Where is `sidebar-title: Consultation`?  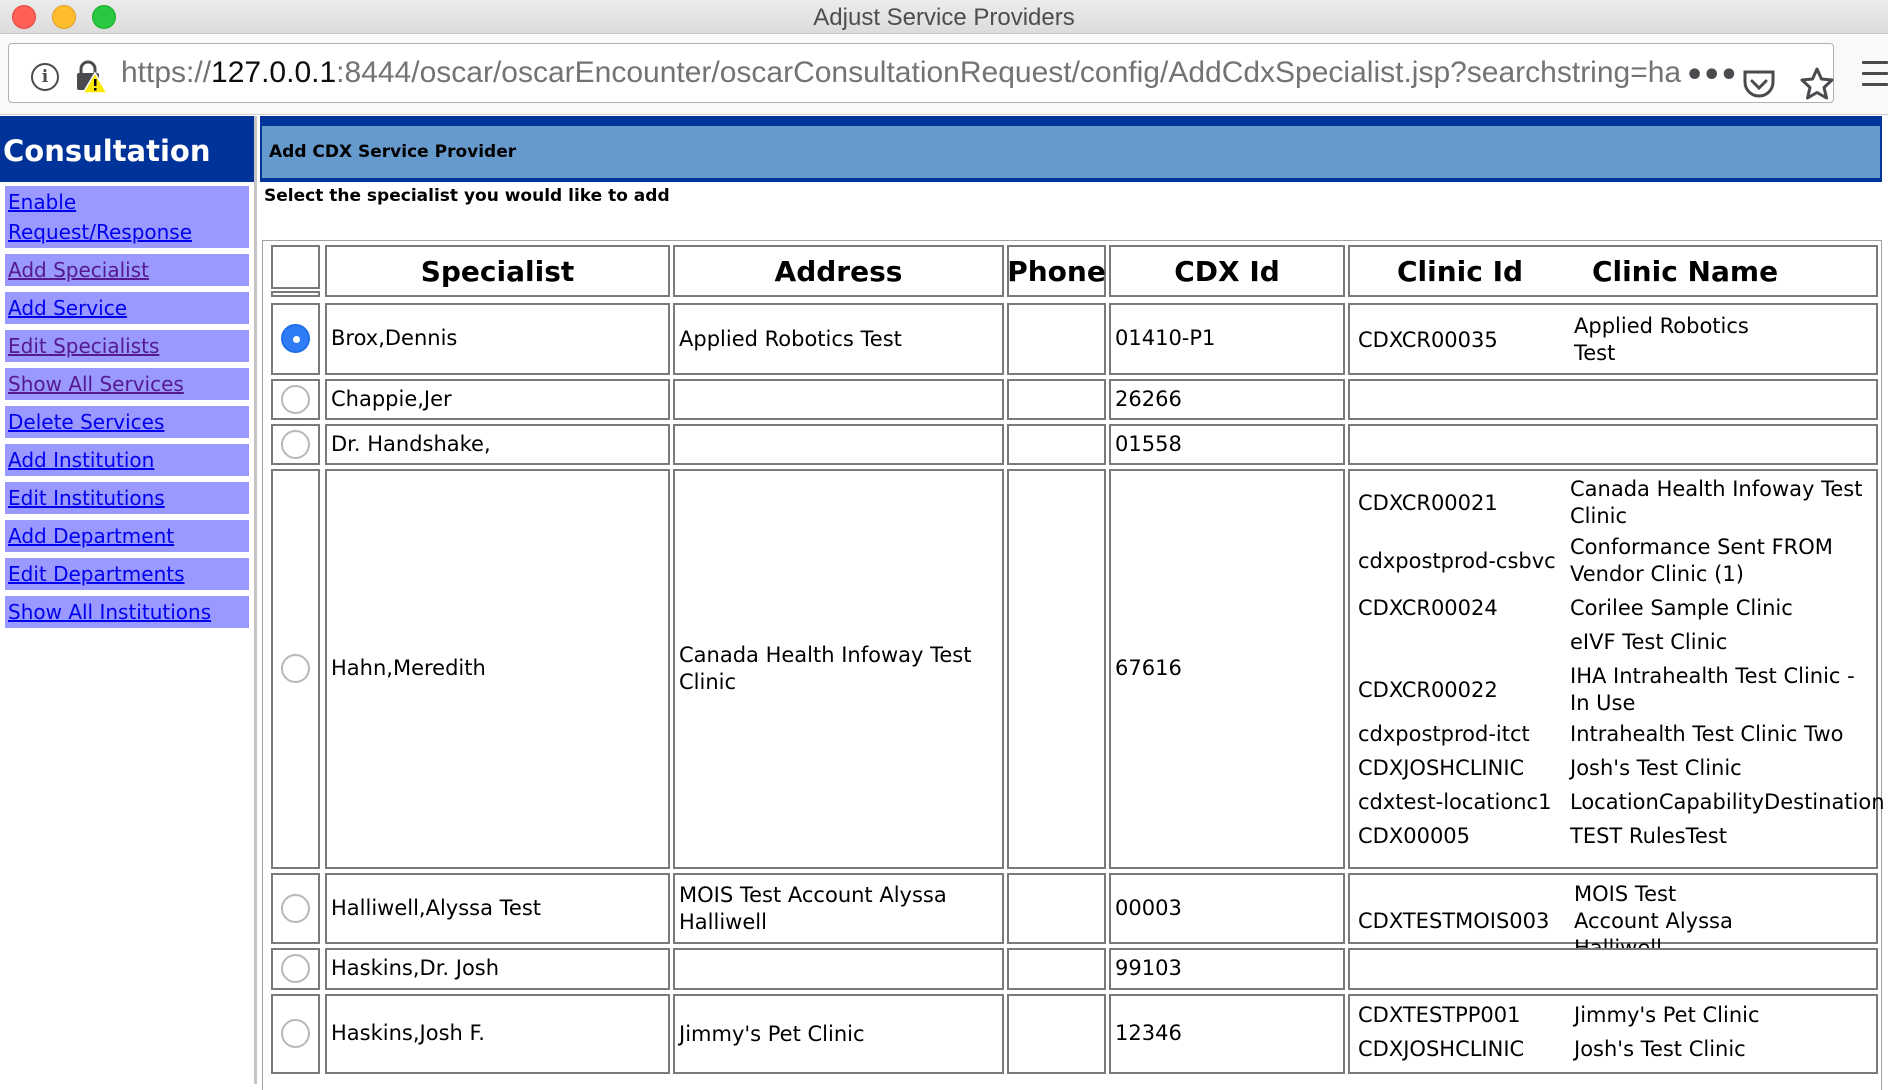 sidebar-title: Consultation is located at coordinates (127, 149).